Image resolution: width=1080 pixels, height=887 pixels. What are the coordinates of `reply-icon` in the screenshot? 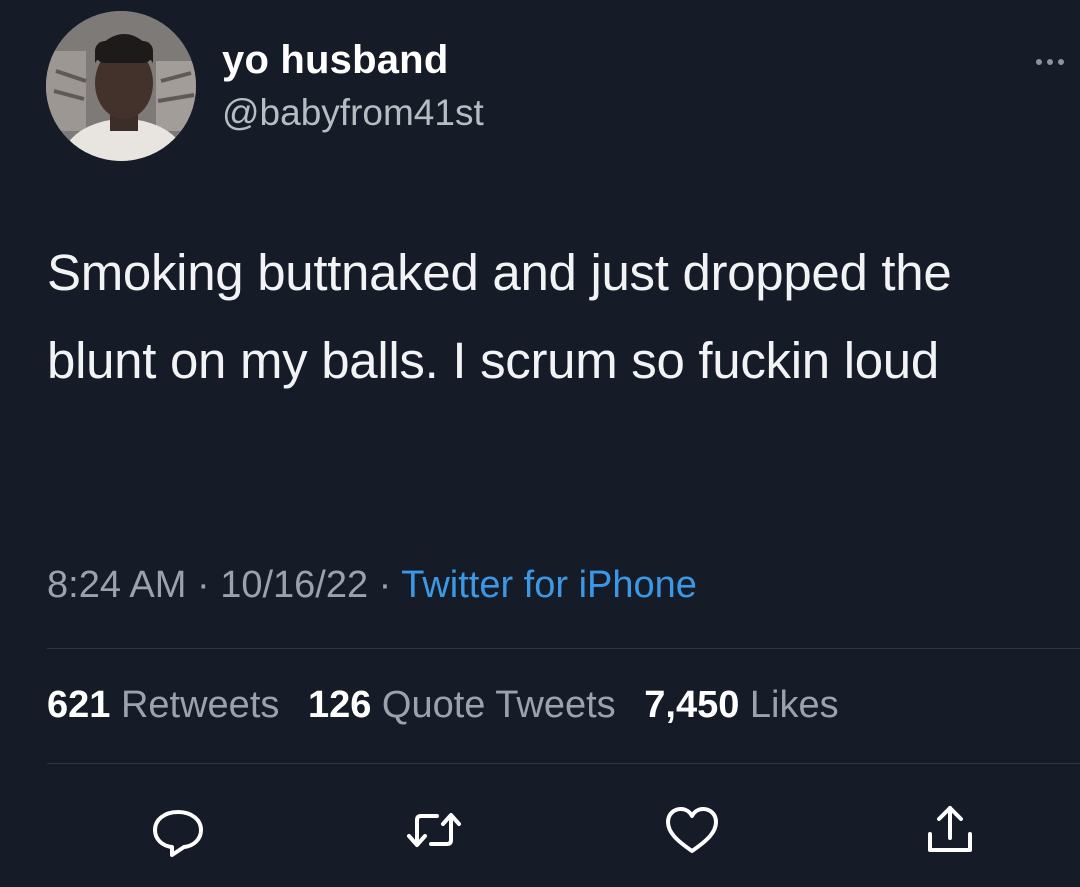 It's located at (178, 833).